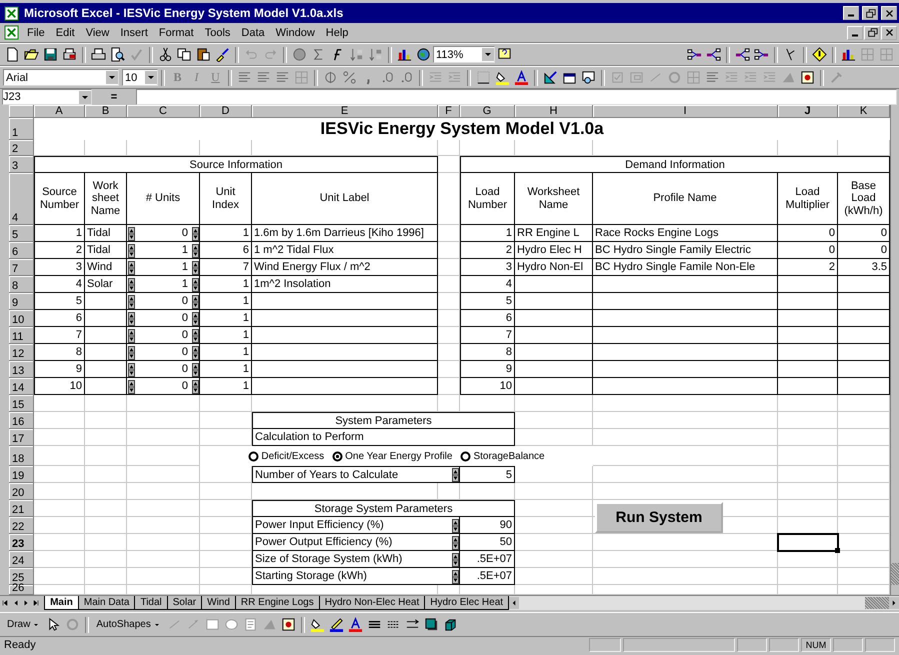 The width and height of the screenshot is (899, 655). I want to click on line-color-icon, so click(336, 624).